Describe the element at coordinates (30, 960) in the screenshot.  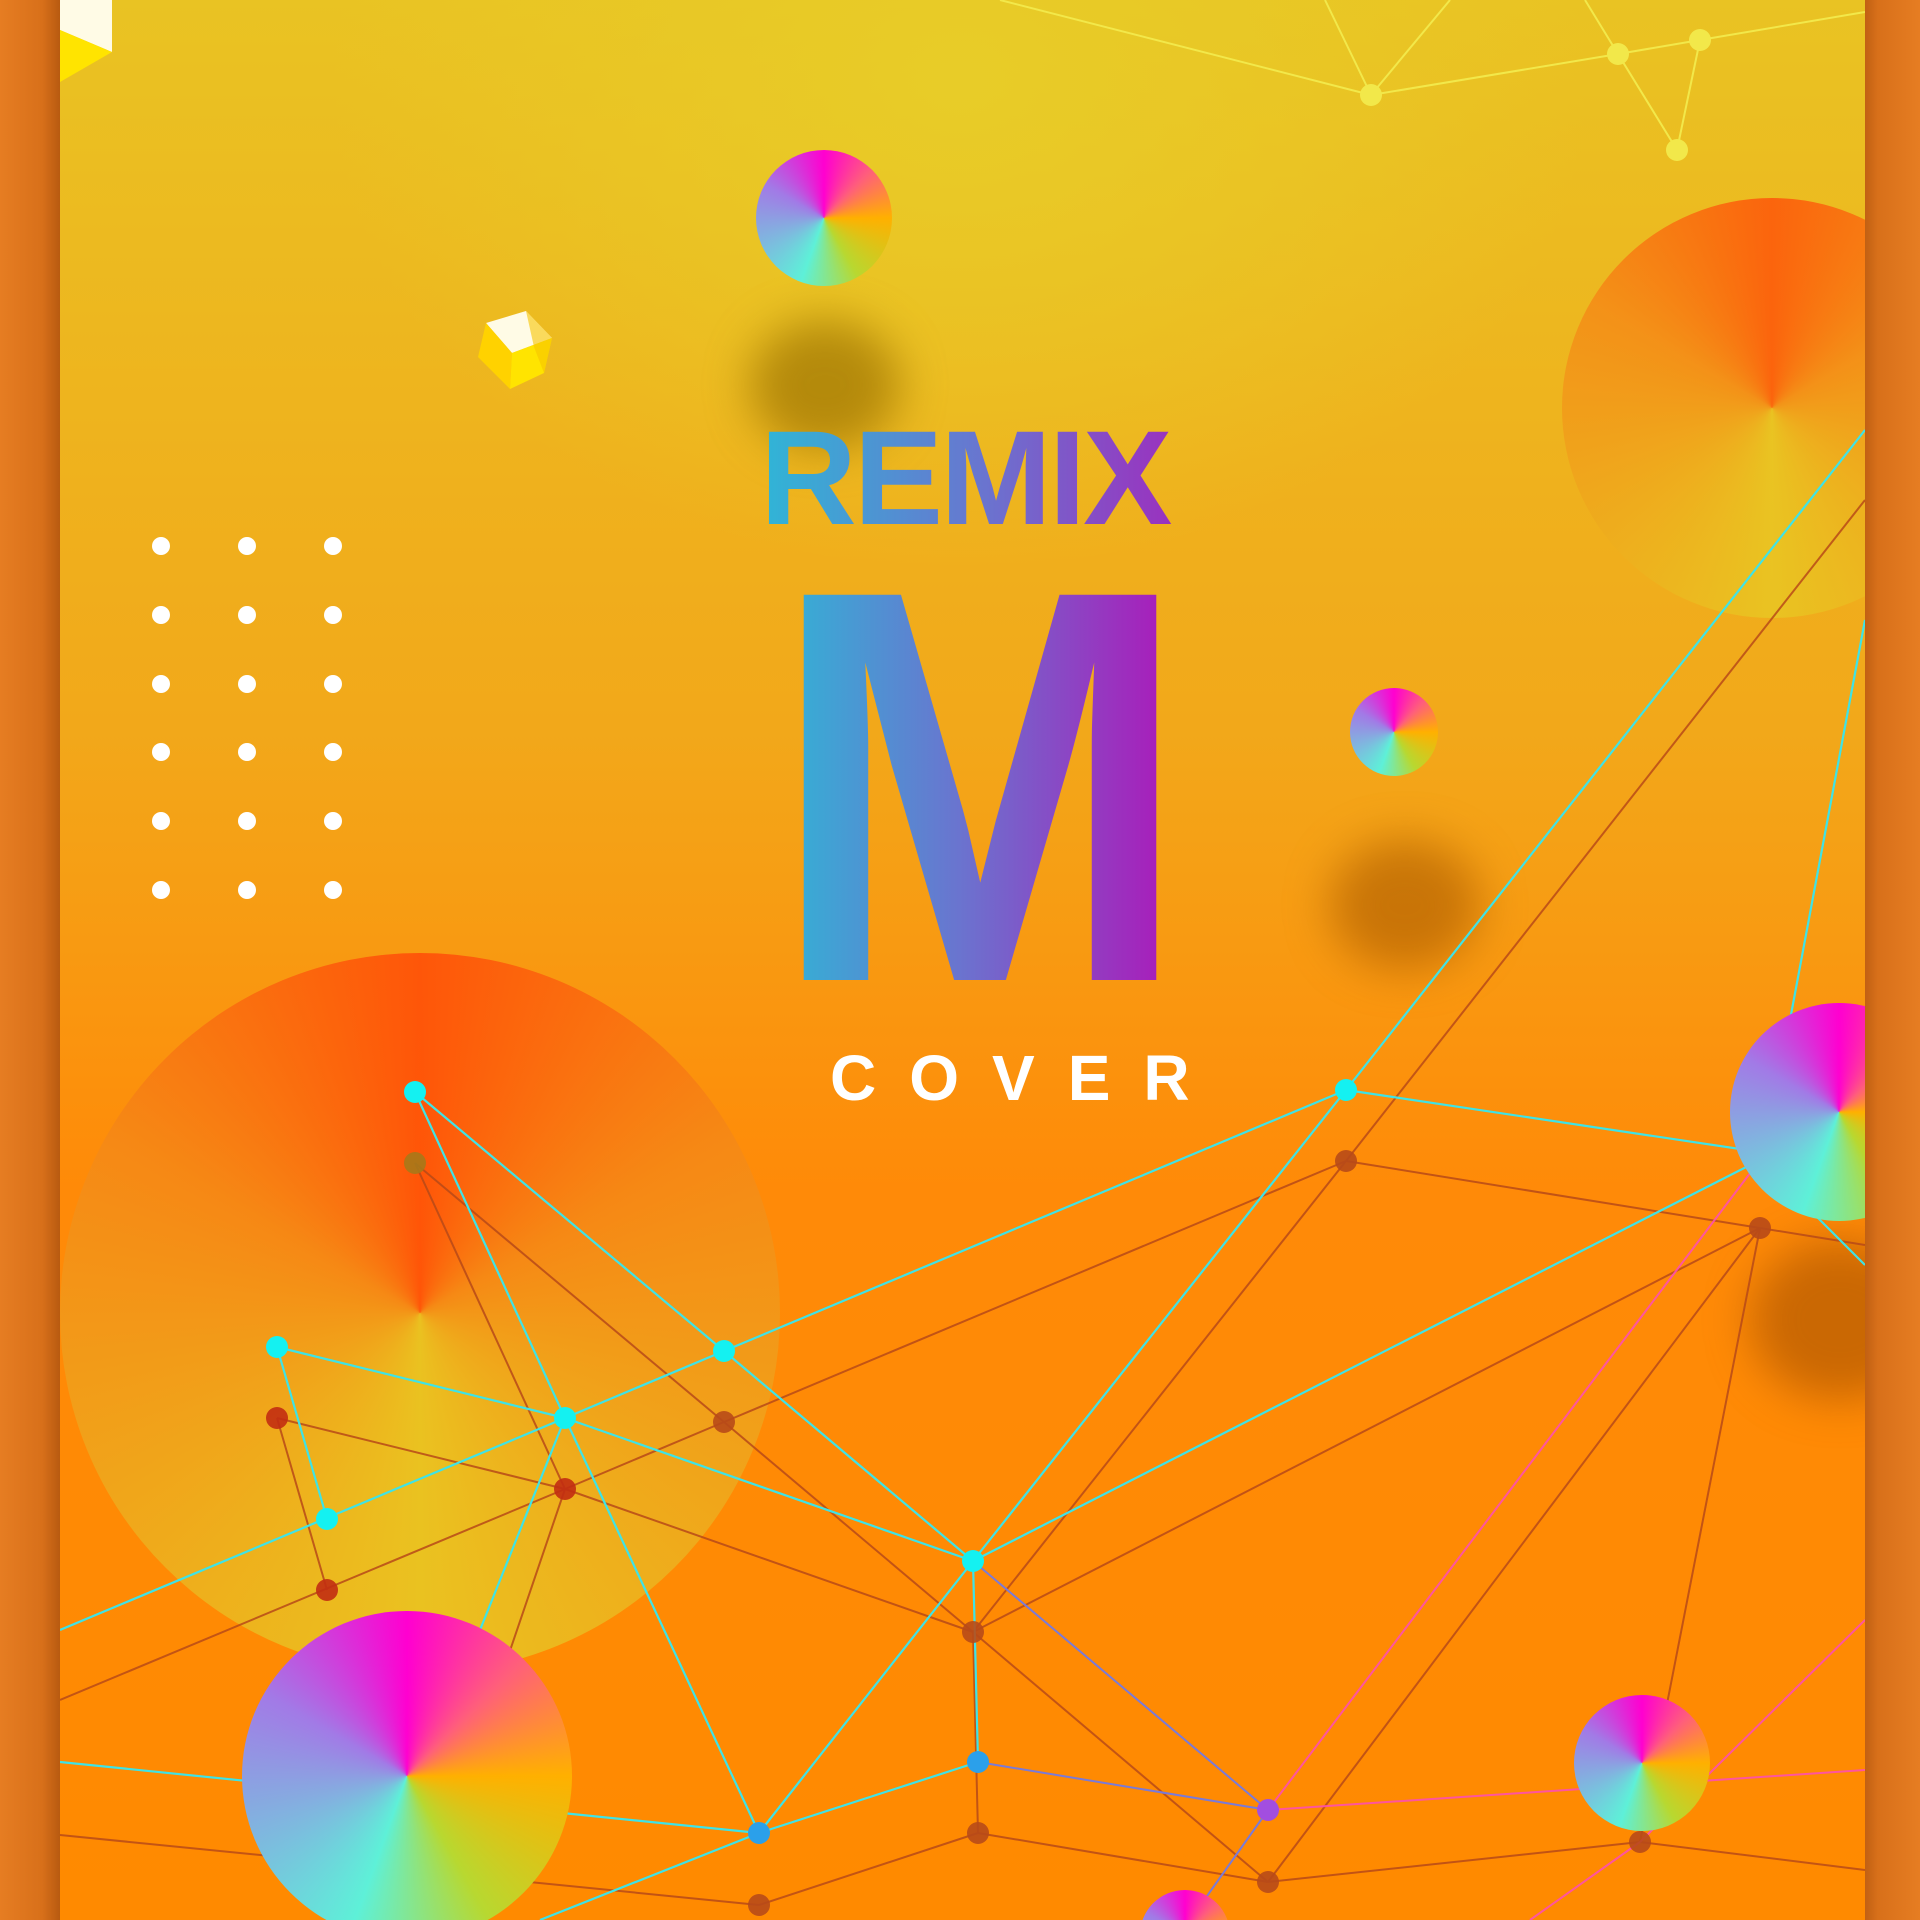
I see `left-frame` at that location.